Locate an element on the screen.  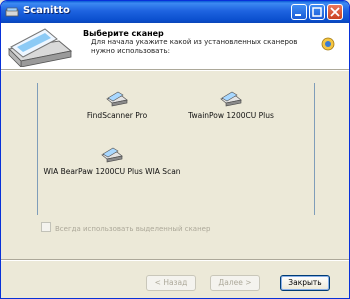
minimize-button is located at coordinates (299, 12).